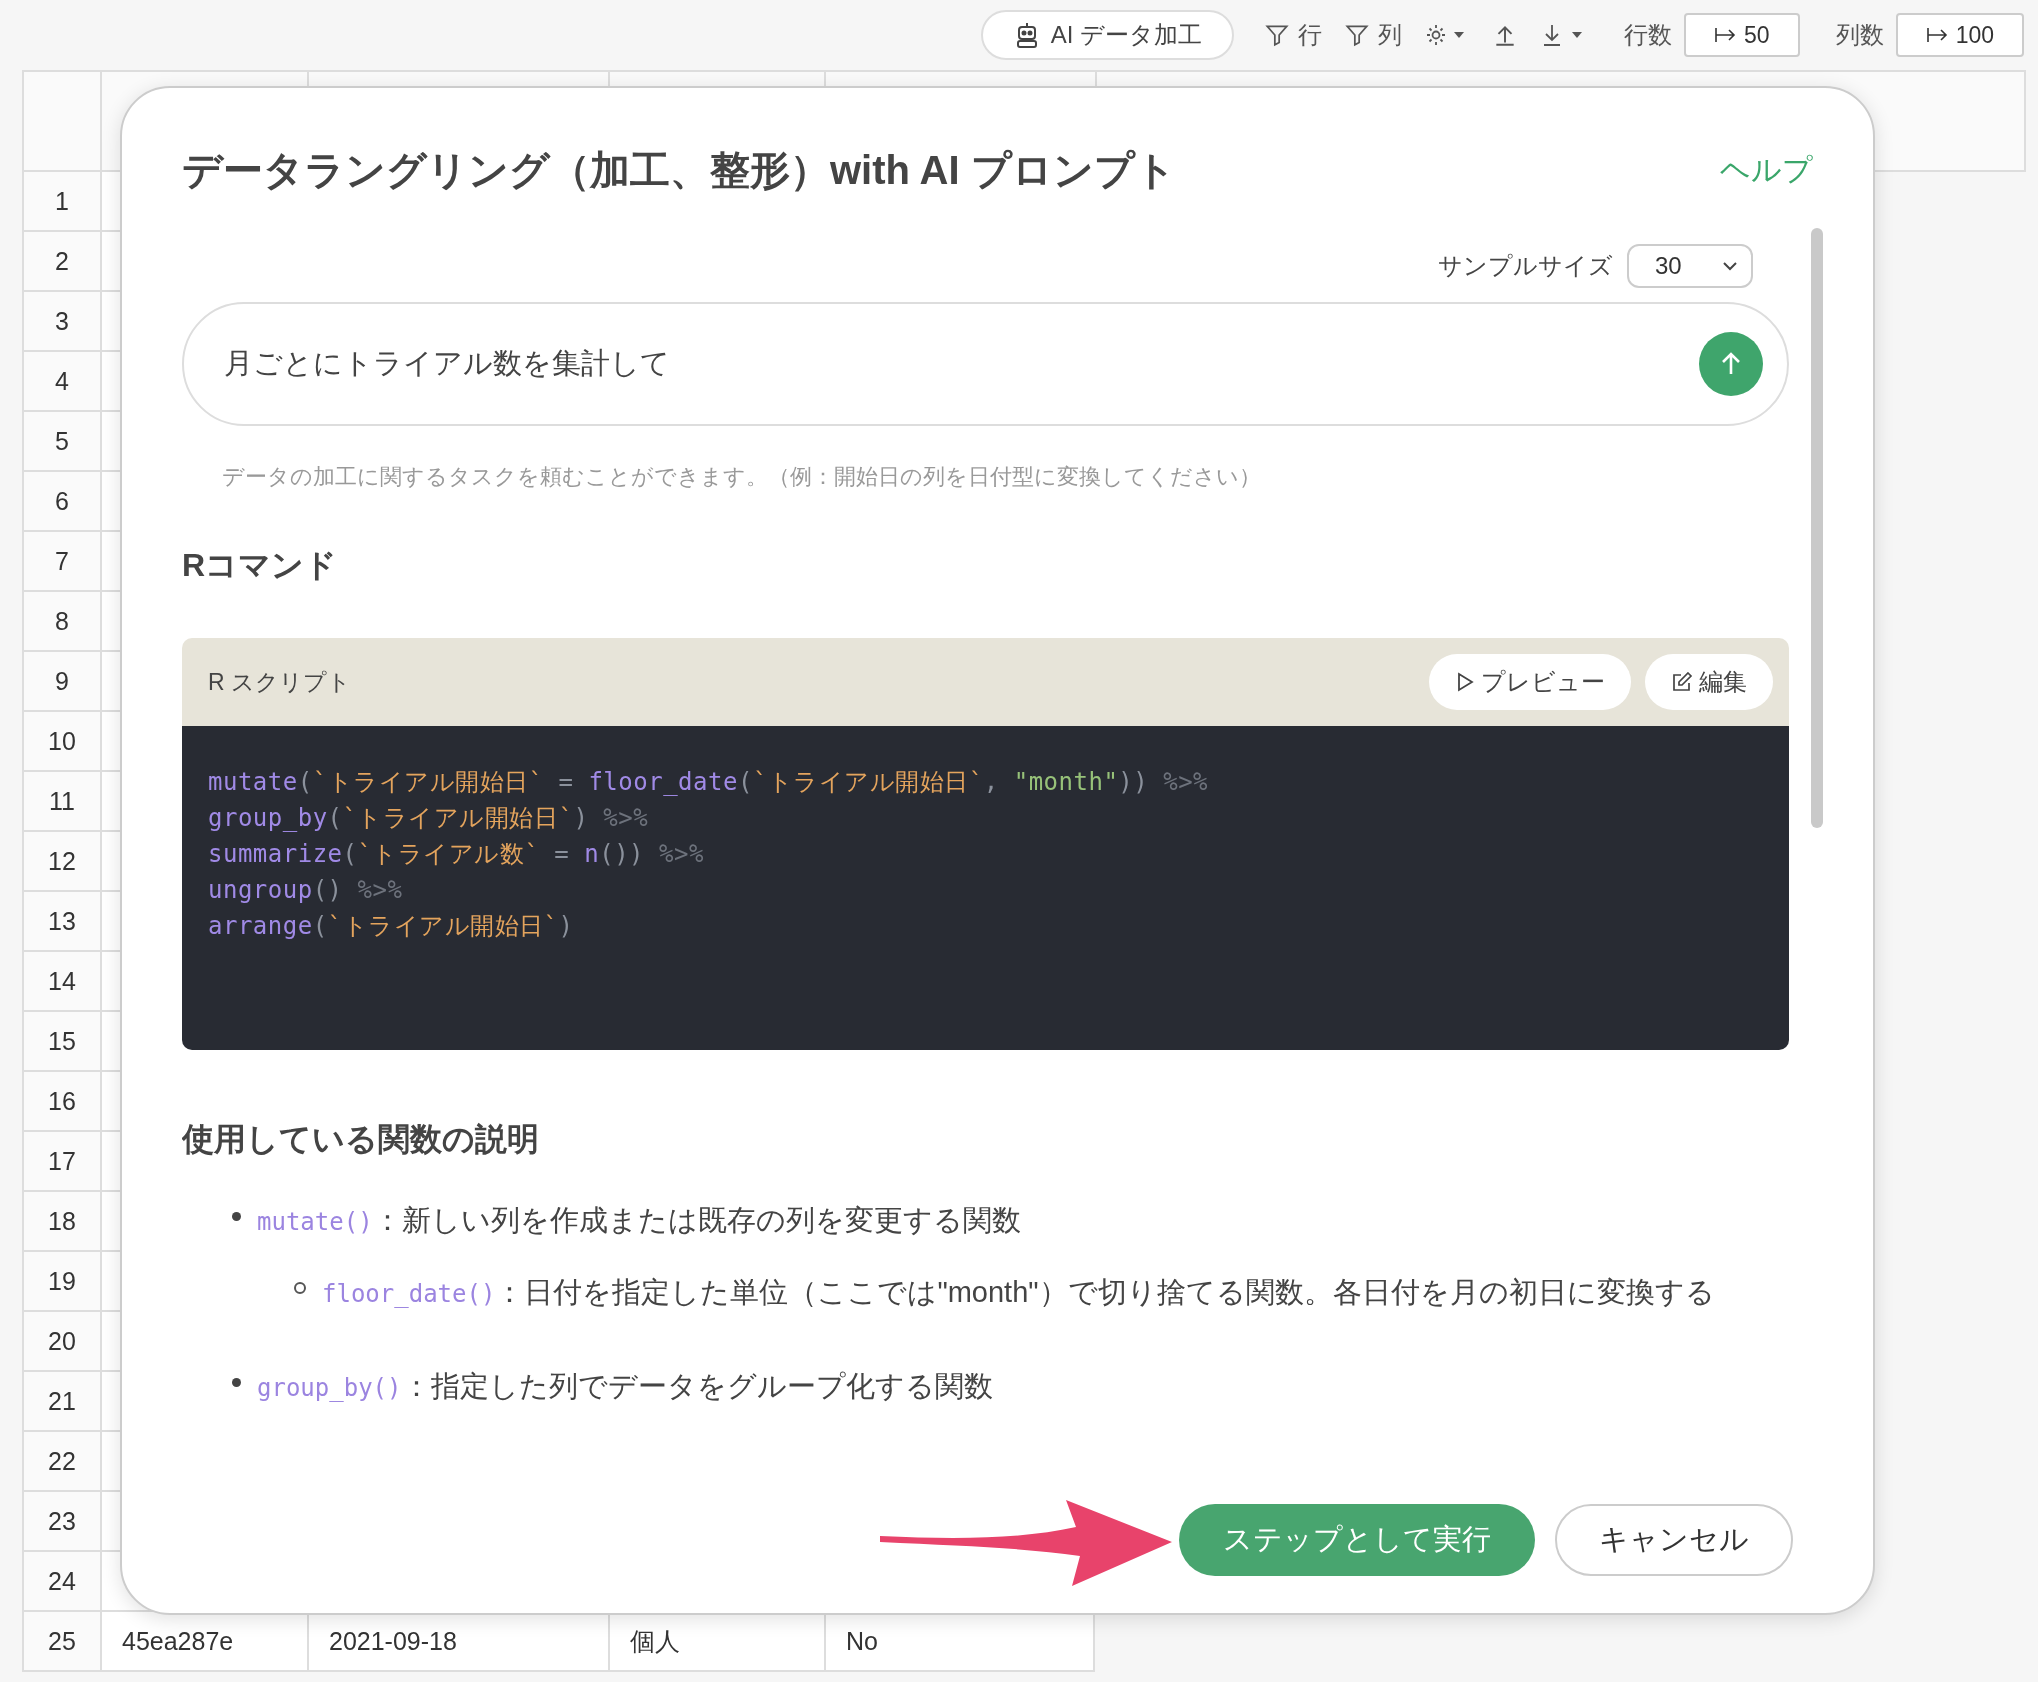  Describe the element at coordinates (709, 782) in the screenshot. I see `code-line: mutate(`トライアル開始日` = floor_date(`トライアル開始日`, "month")) %>%` at that location.